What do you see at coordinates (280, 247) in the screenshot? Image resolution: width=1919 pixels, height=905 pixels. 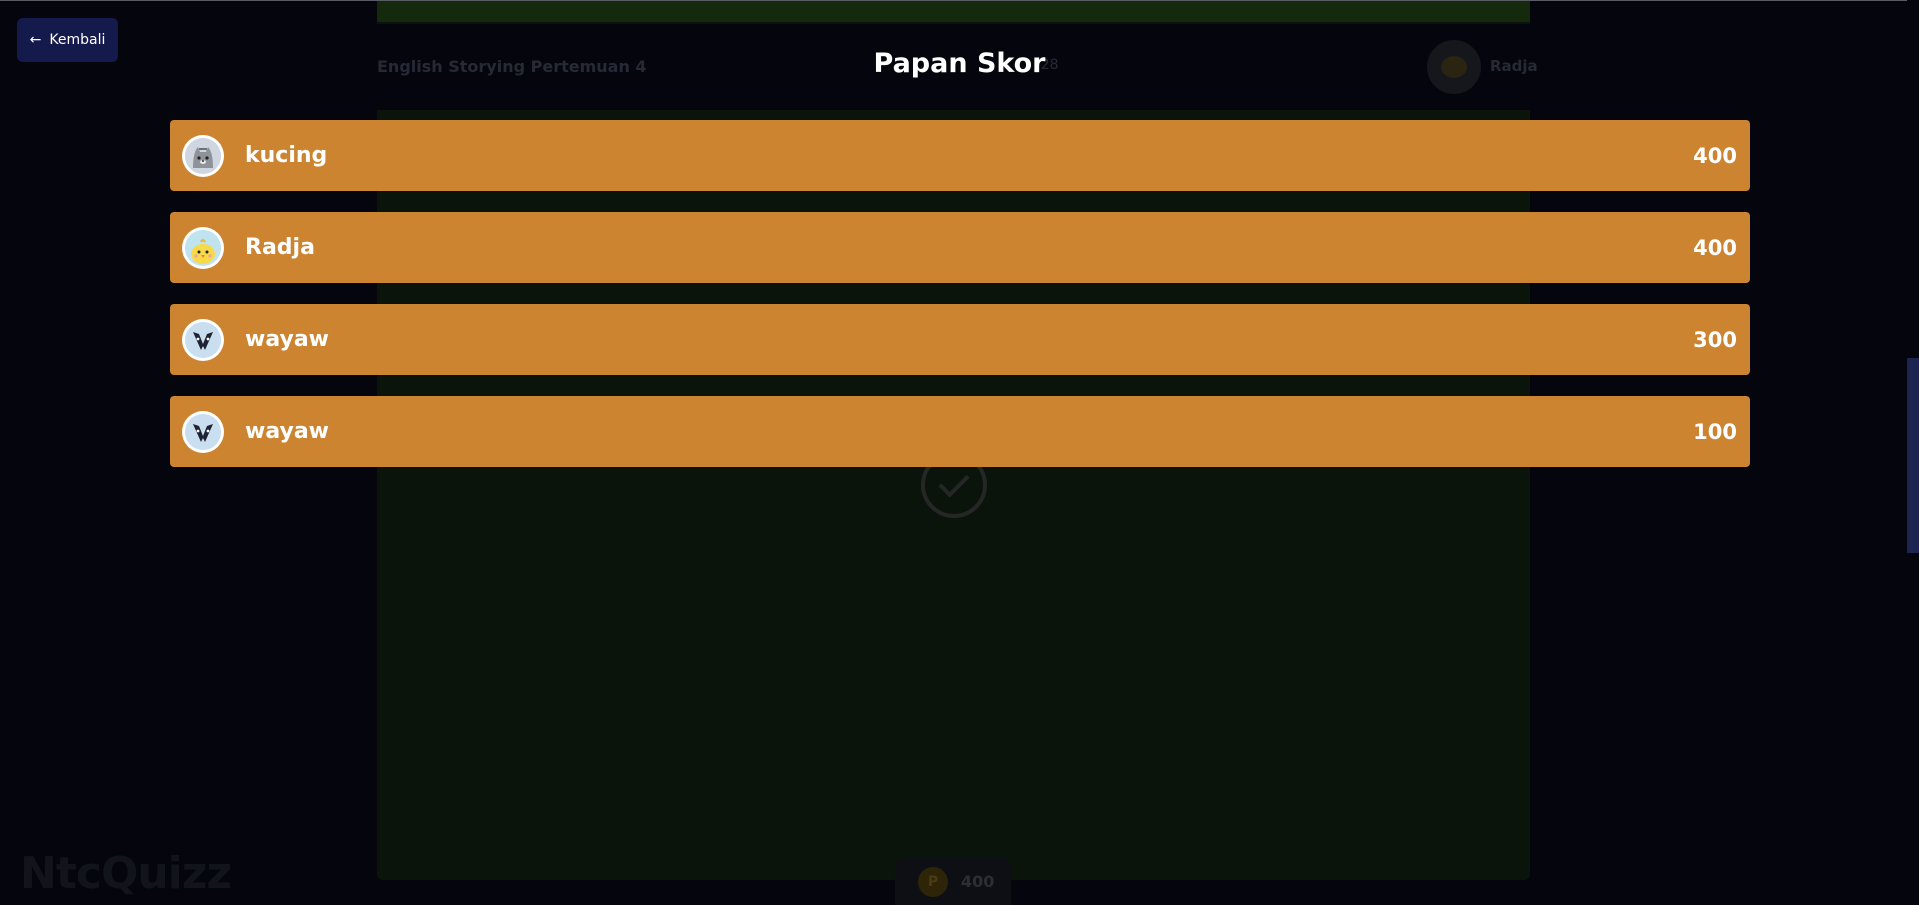 I see `player-name: Radja` at bounding box center [280, 247].